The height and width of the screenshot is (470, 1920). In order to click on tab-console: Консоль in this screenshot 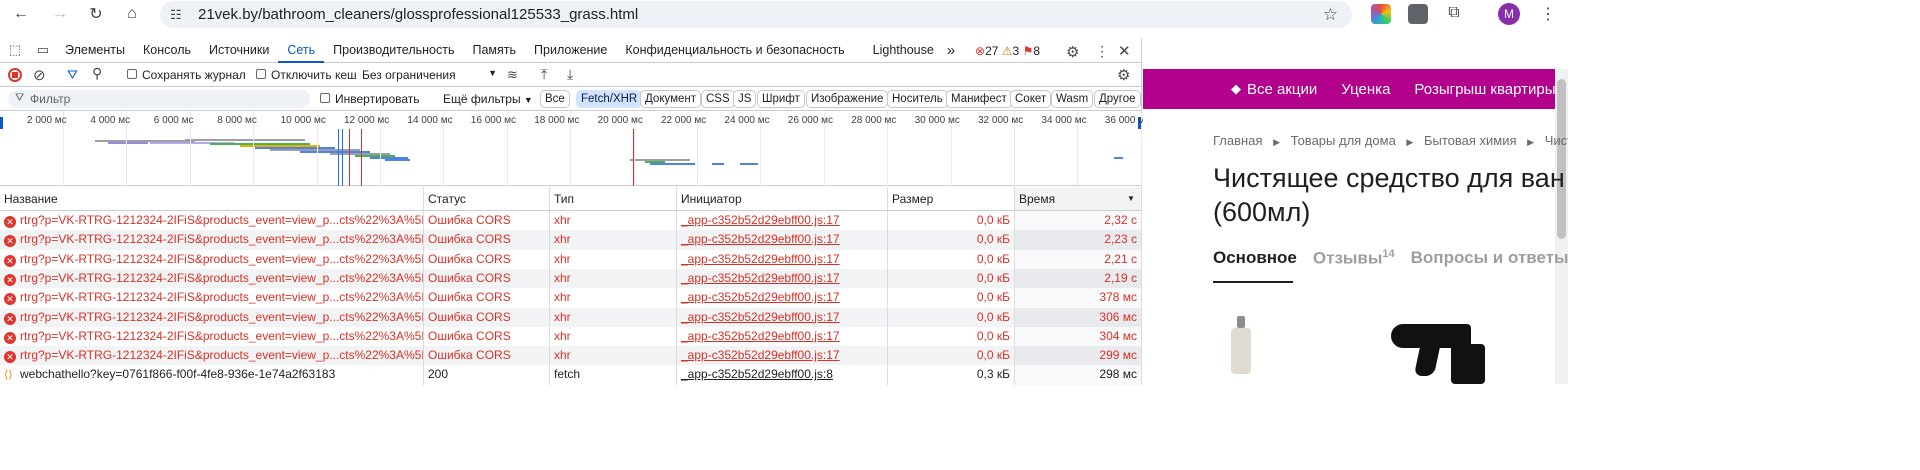, I will do `click(167, 50)`.